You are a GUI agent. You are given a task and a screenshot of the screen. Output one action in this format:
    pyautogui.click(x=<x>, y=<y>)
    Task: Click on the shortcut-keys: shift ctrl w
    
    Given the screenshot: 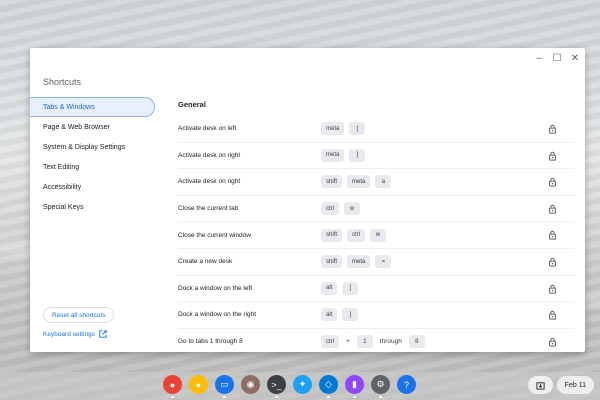 What is the action you would take?
    pyautogui.click(x=354, y=235)
    